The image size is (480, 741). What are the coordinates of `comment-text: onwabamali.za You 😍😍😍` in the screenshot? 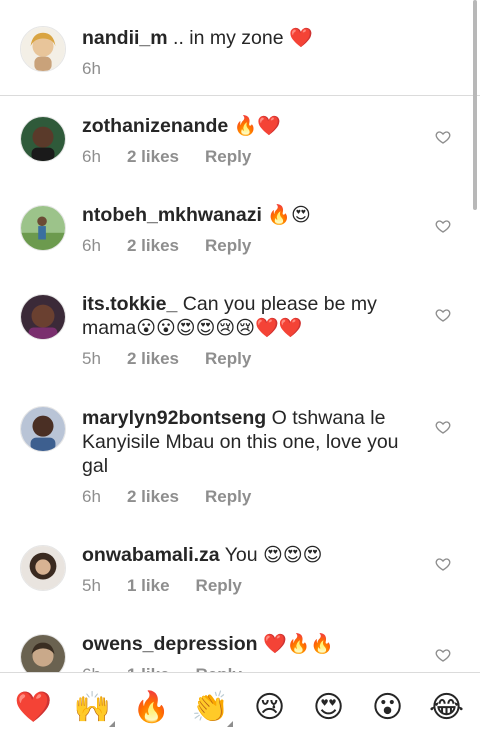 It's located at (252, 555).